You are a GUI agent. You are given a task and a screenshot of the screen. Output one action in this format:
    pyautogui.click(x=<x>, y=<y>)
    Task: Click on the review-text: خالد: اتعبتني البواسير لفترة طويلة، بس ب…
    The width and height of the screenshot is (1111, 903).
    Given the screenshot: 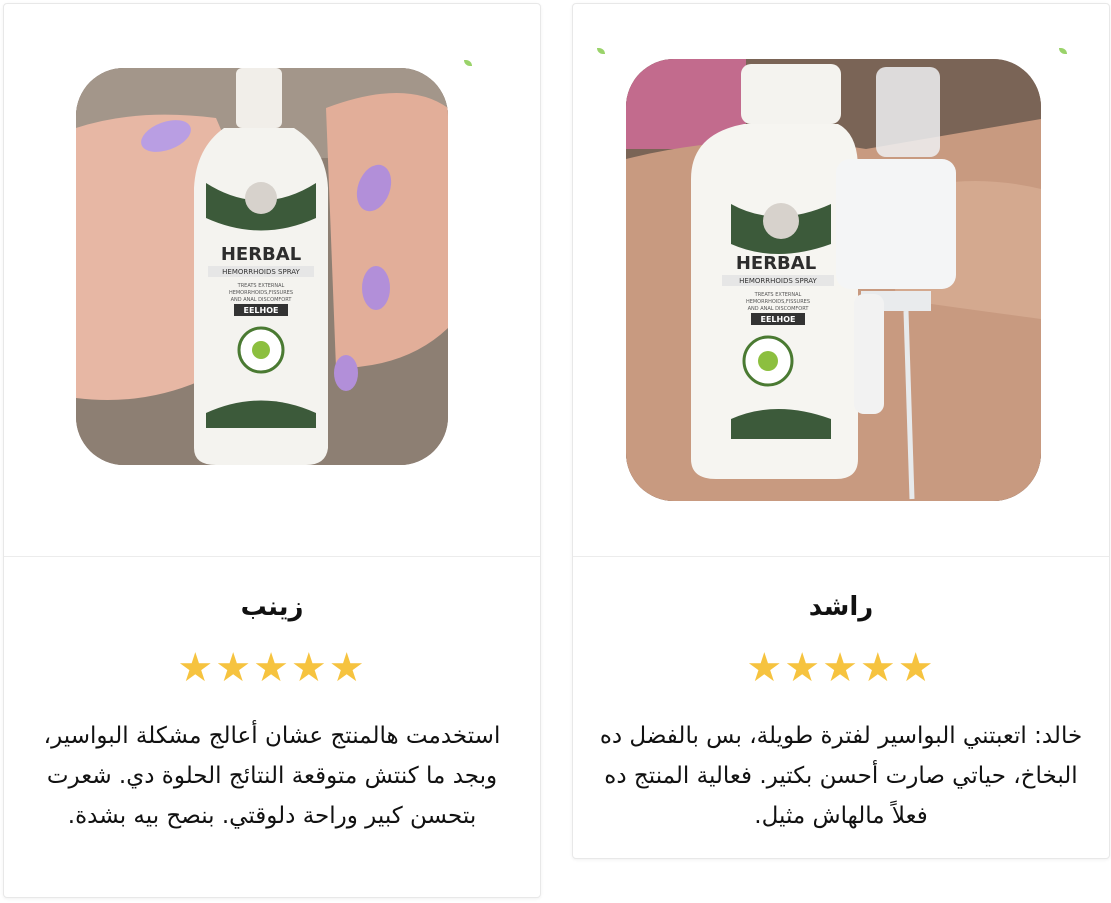 What is the action you would take?
    pyautogui.click(x=841, y=776)
    